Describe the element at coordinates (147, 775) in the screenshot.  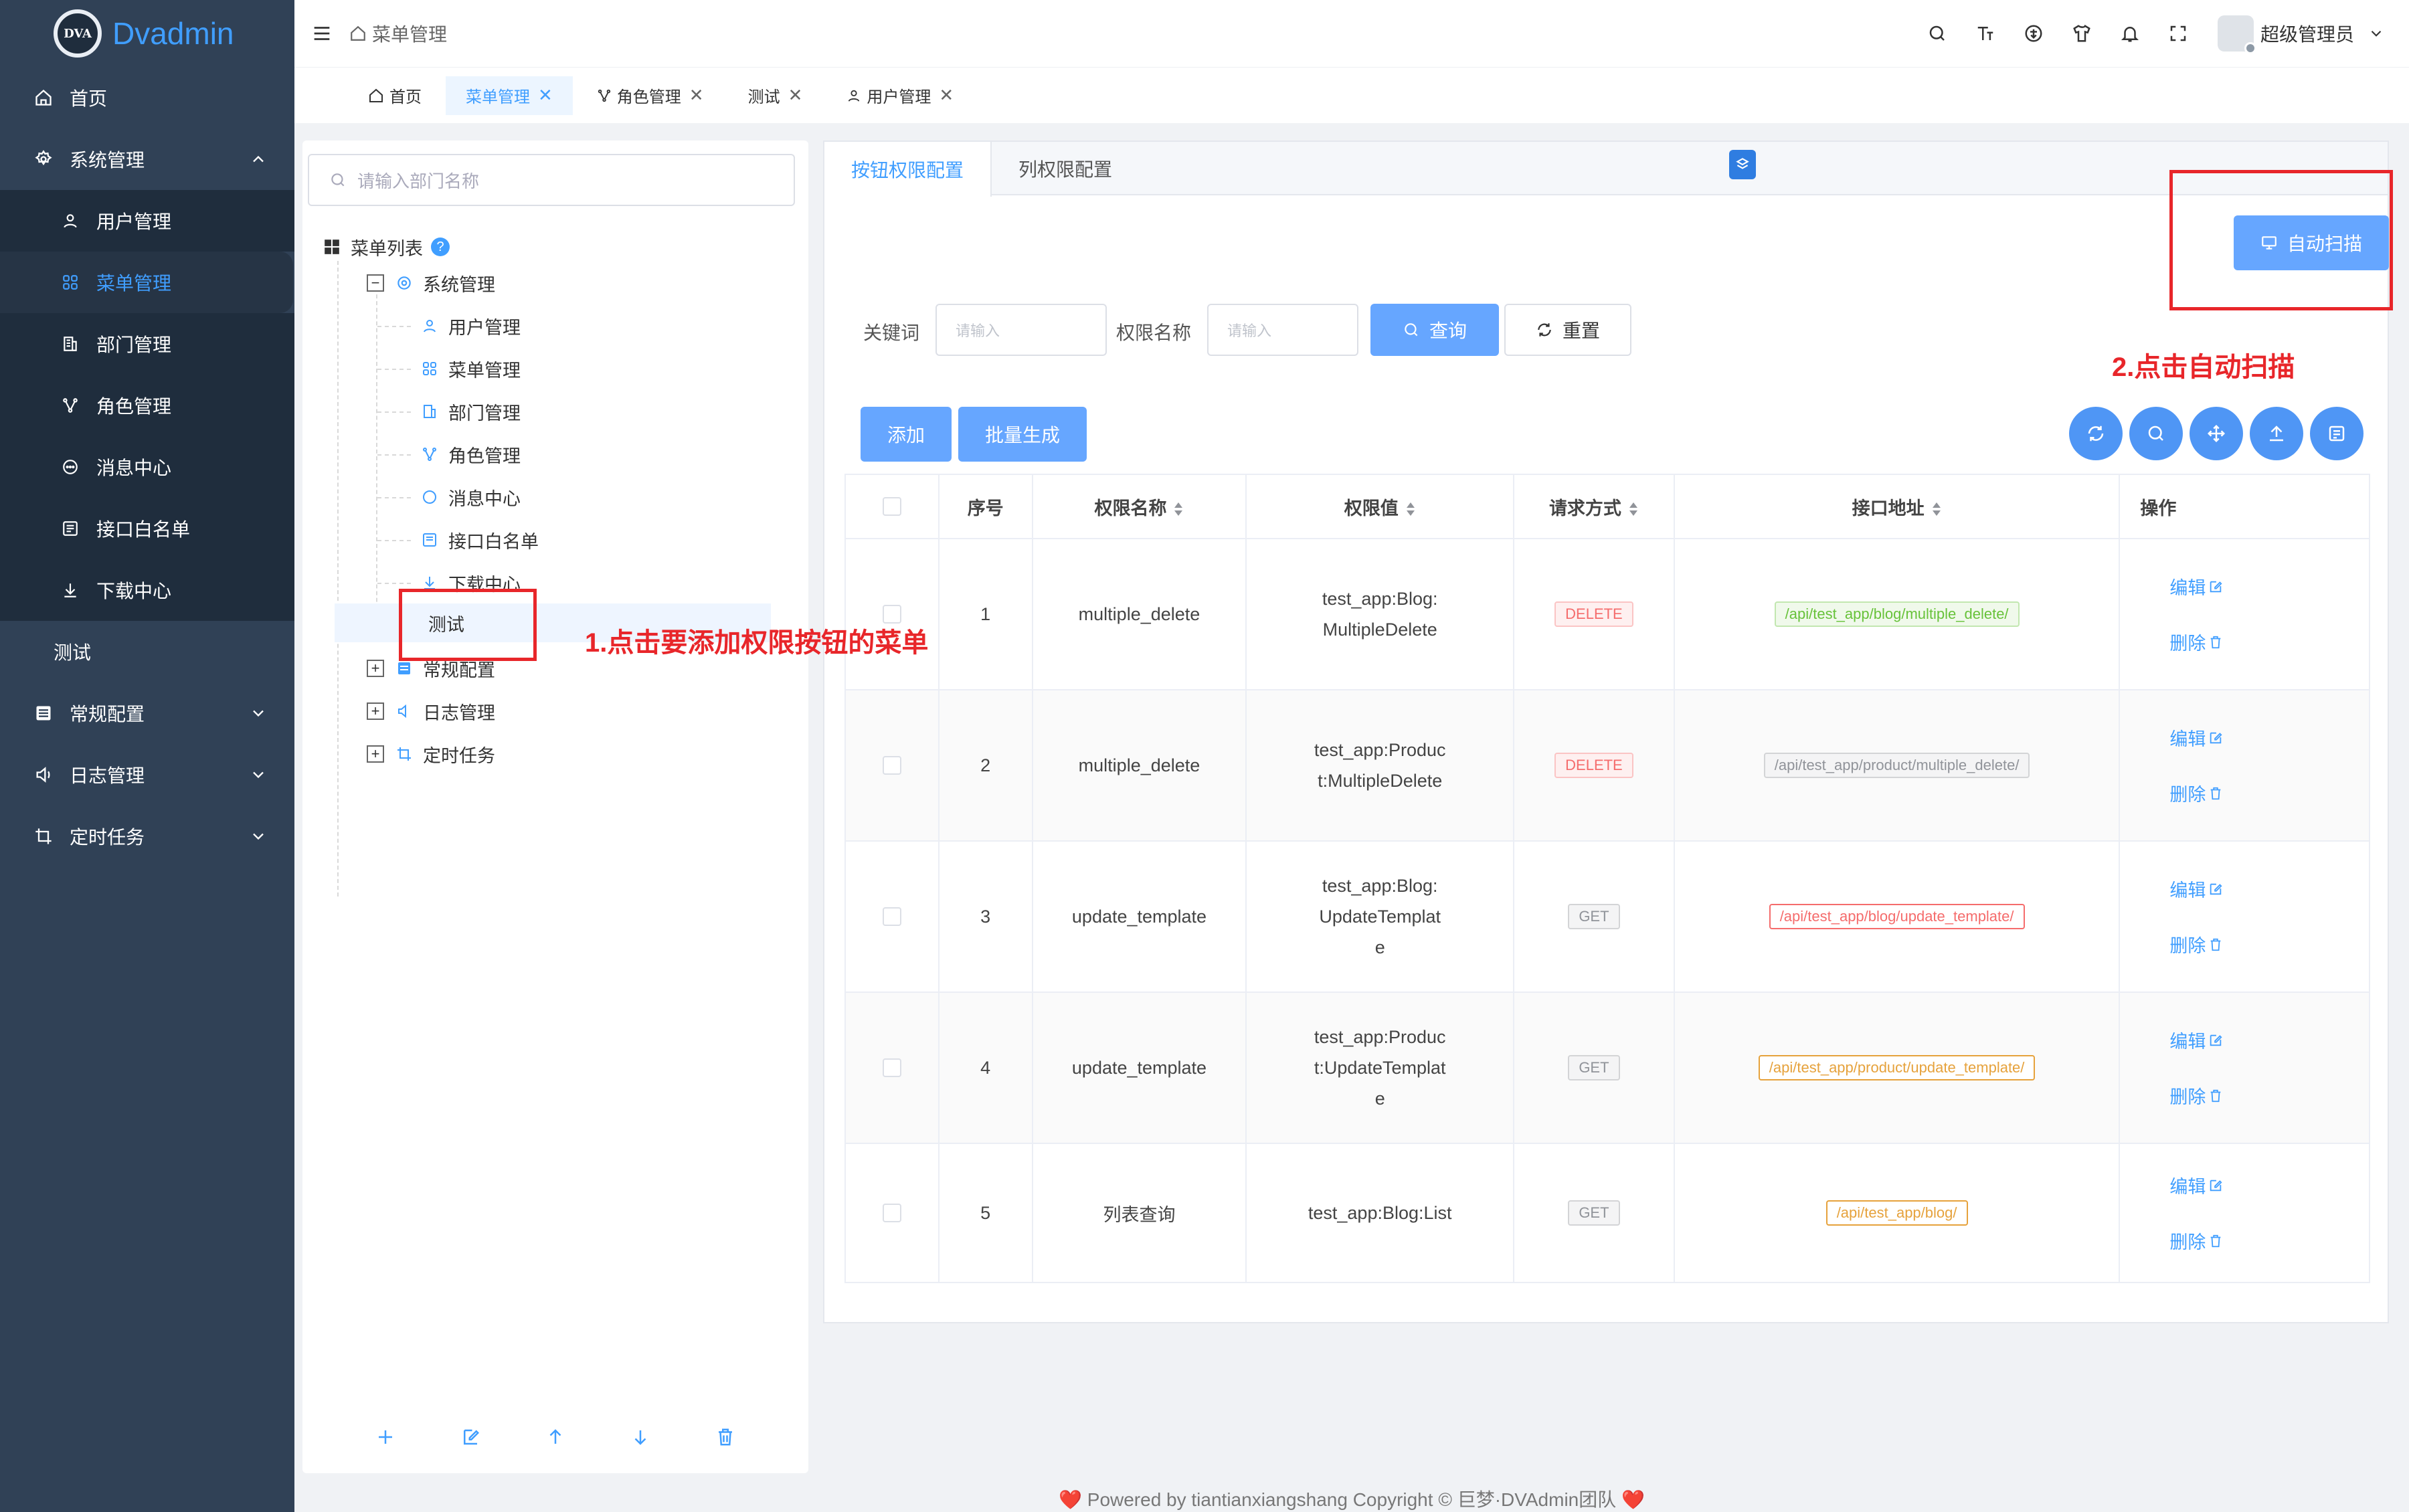
I see `sidebar-item-logs: 日志管理` at that location.